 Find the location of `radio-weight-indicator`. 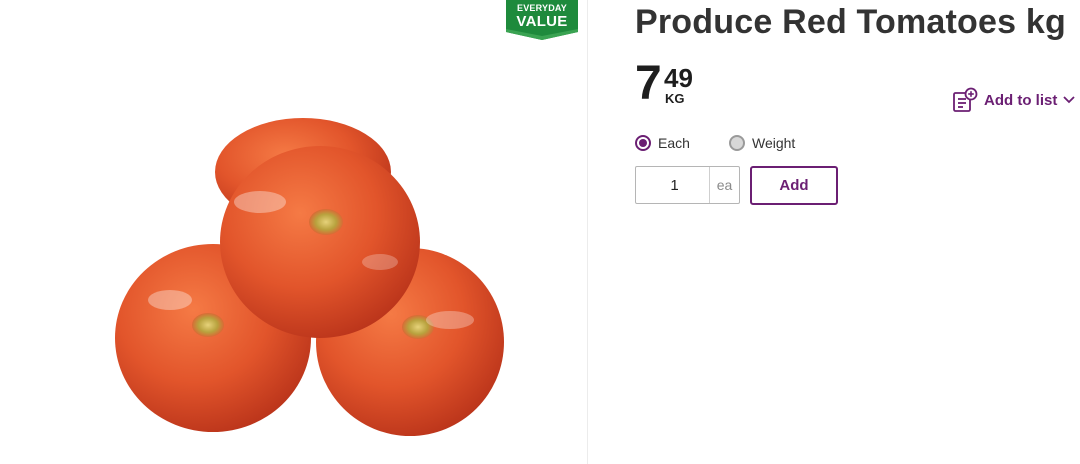

radio-weight-indicator is located at coordinates (737, 143).